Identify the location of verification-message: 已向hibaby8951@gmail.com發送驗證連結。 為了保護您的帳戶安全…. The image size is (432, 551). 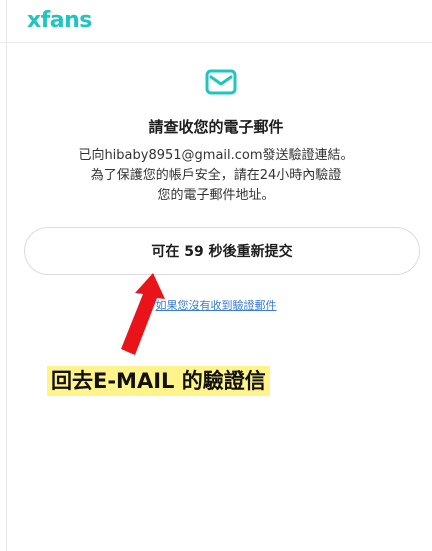
(216, 176).